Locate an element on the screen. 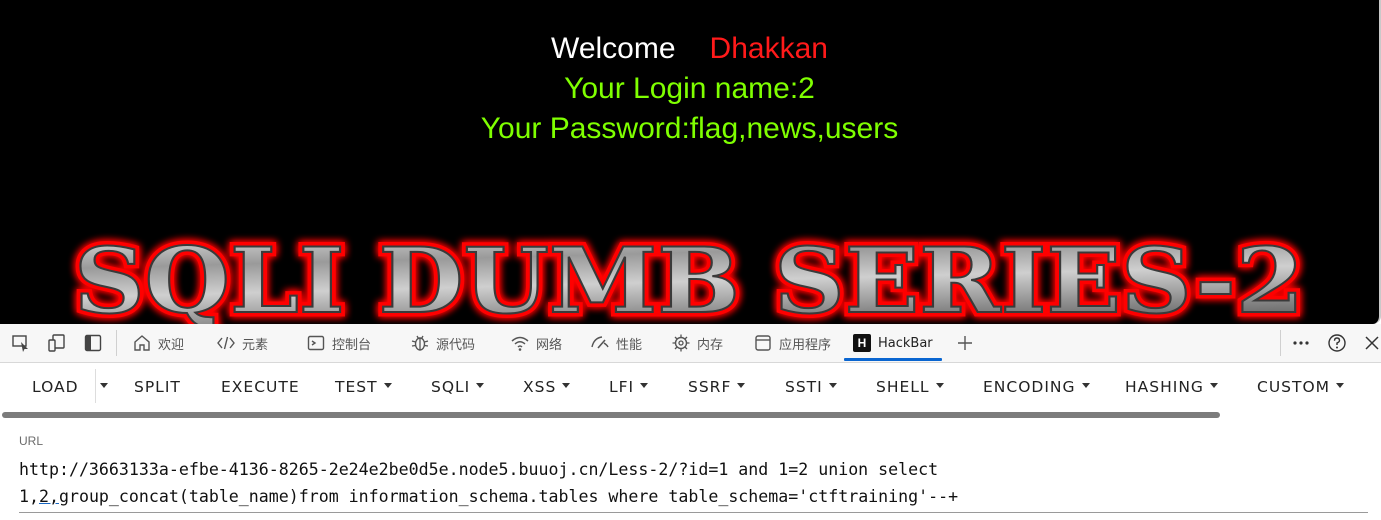 The width and height of the screenshot is (1381, 520). encoding-menu-button: ENCODING is located at coordinates (1036, 387).